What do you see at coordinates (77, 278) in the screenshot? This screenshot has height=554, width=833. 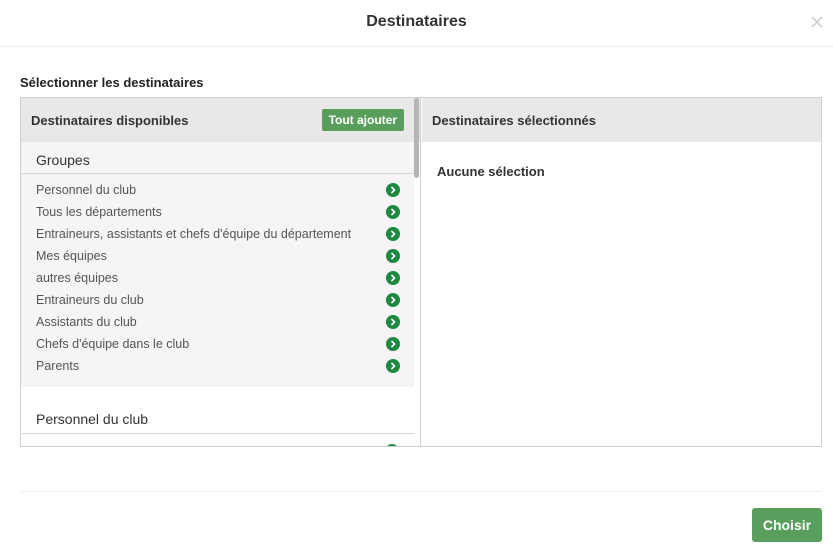 I see `group-item-label: autres équipes` at bounding box center [77, 278].